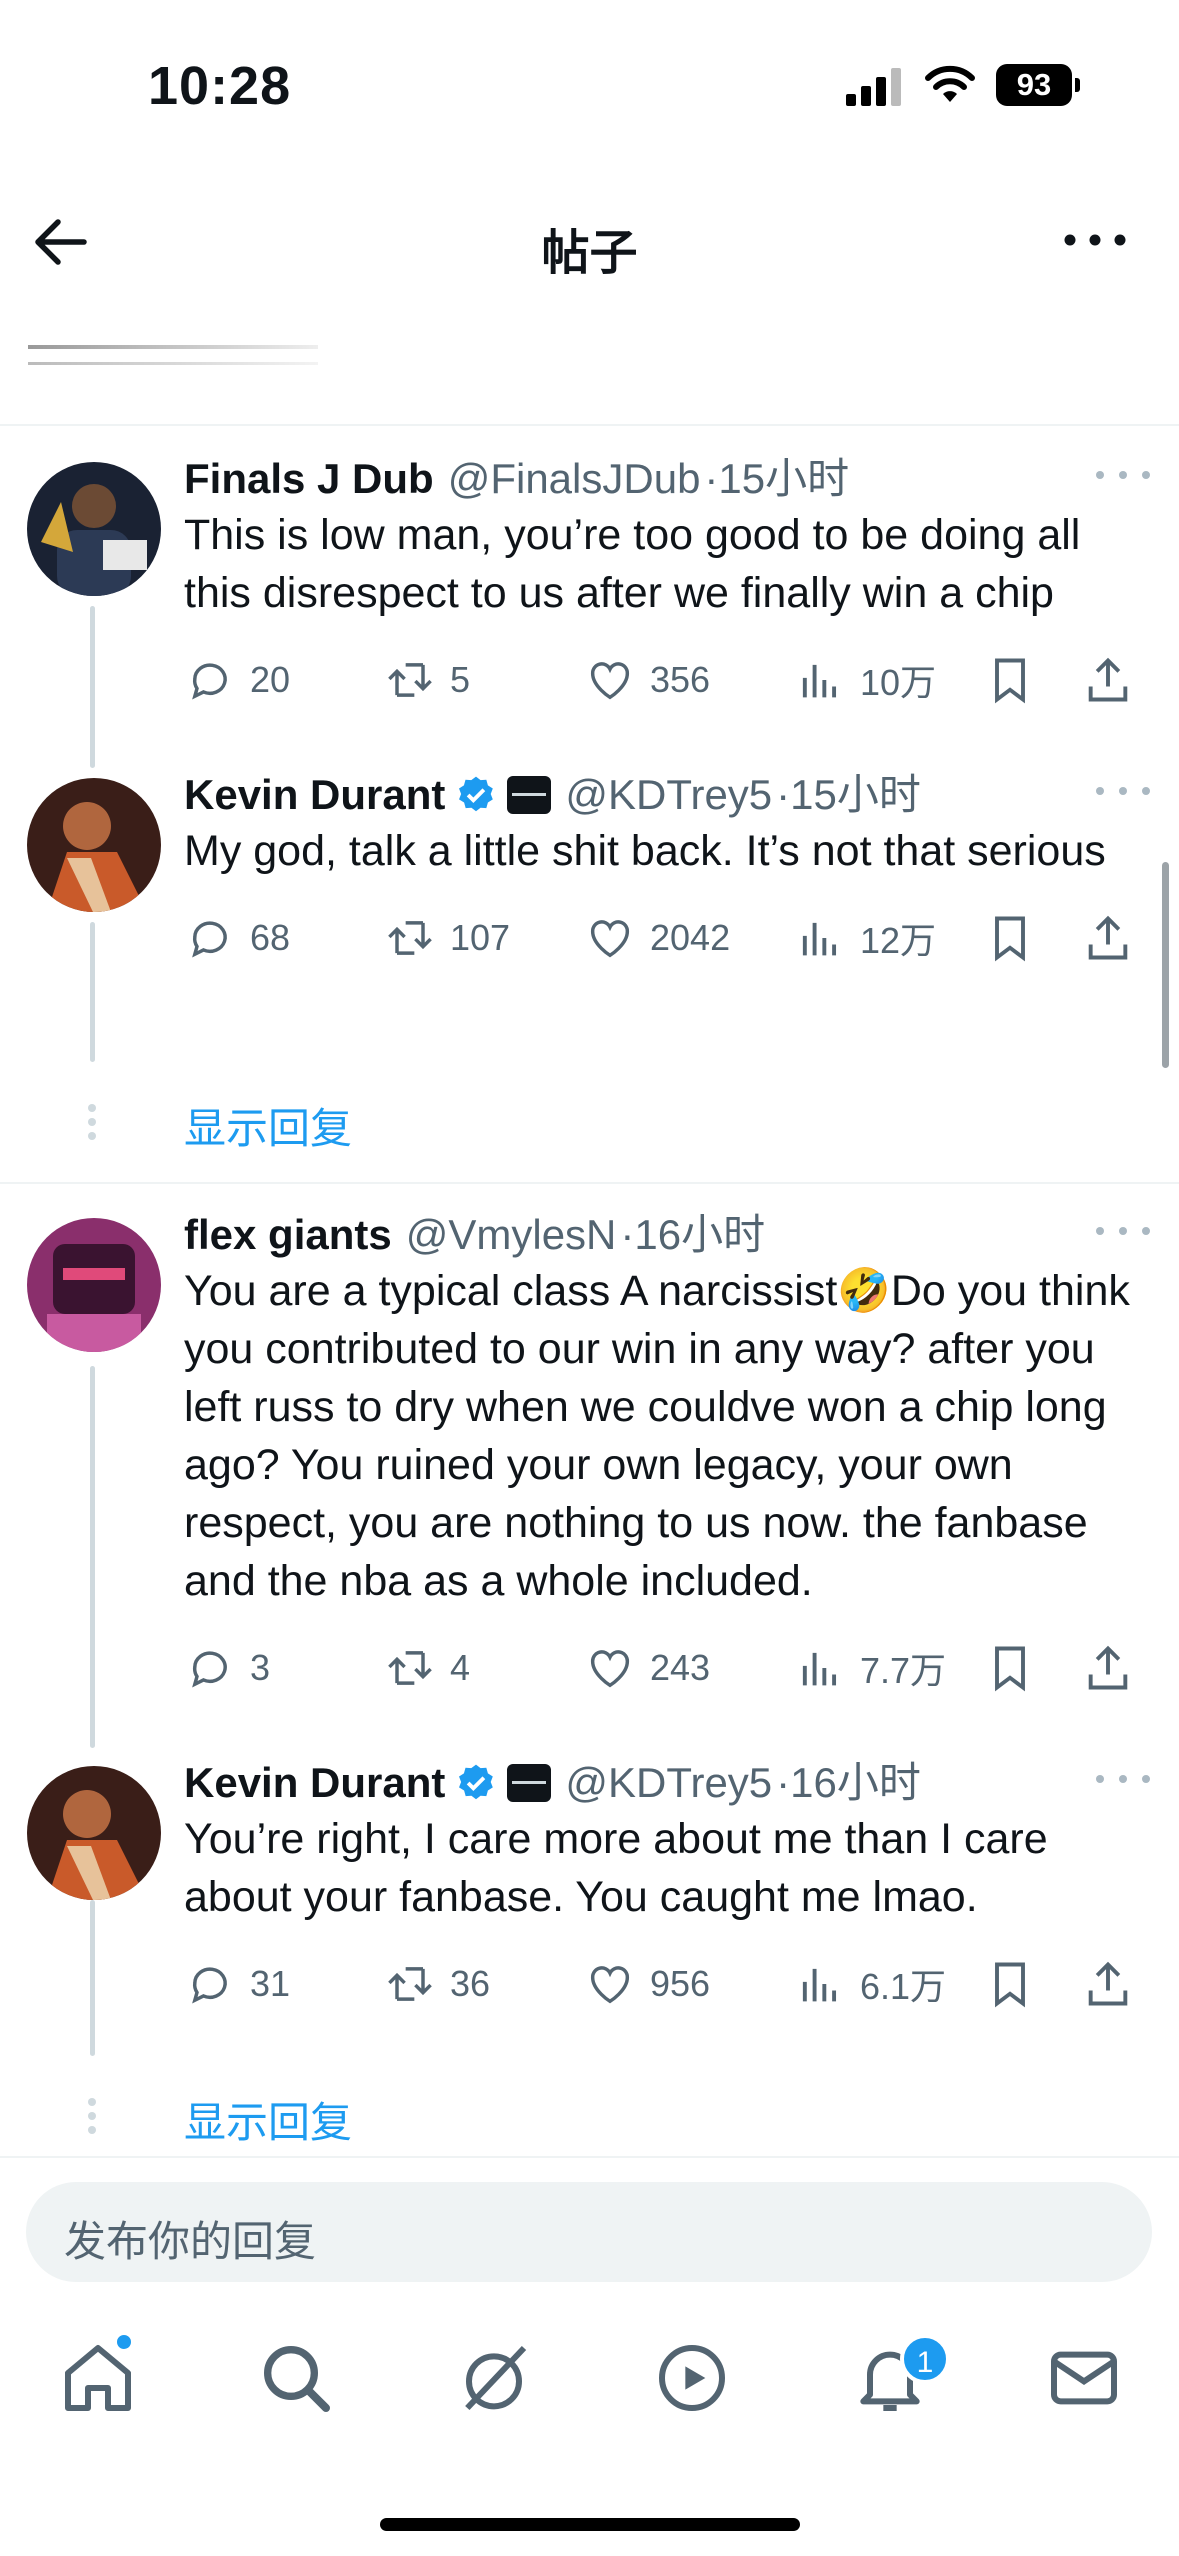 The height and width of the screenshot is (2556, 1179). What do you see at coordinates (589, 80) in the screenshot?
I see `status-bar: 10:28 93` at bounding box center [589, 80].